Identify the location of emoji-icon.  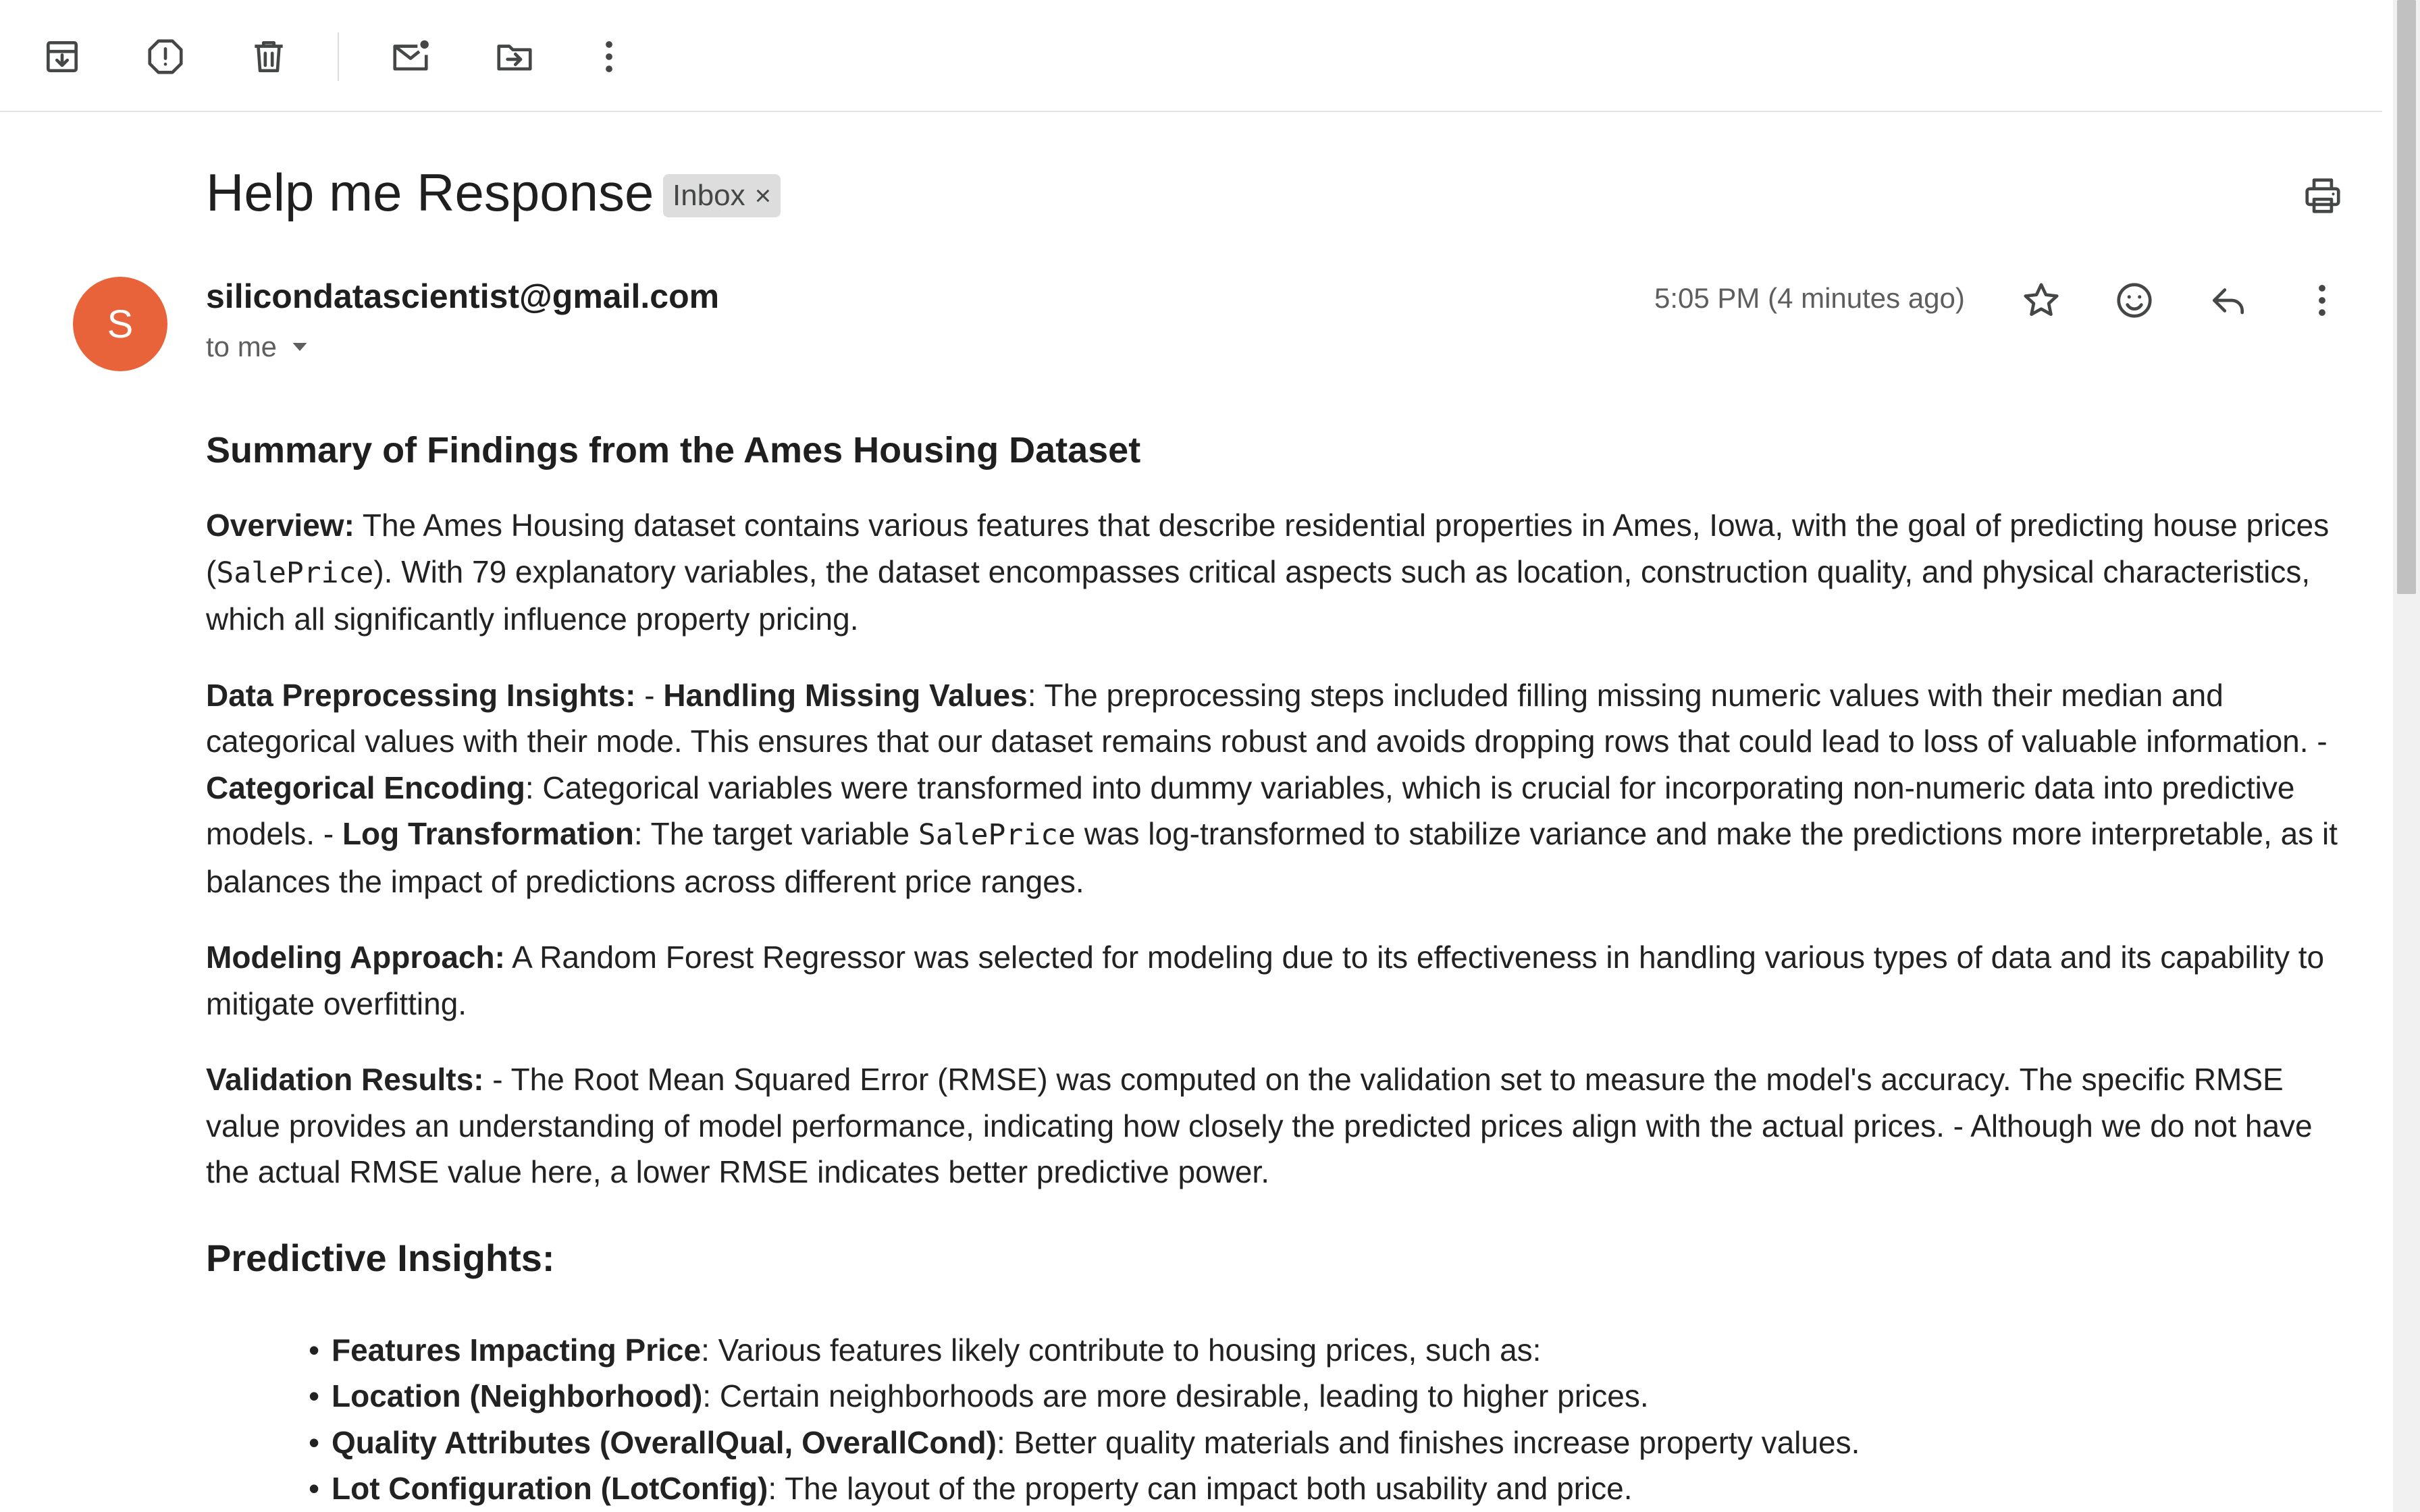
(2134, 300).